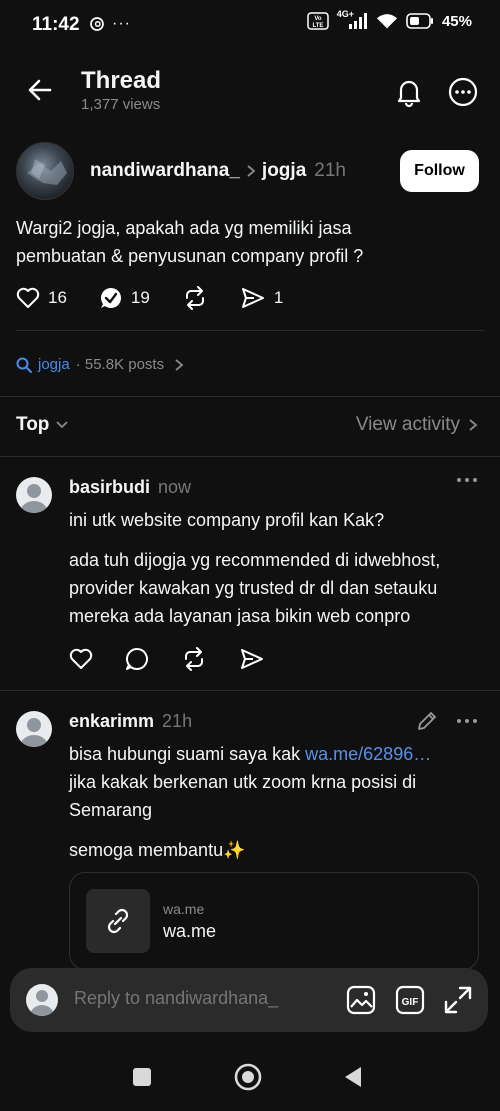  What do you see at coordinates (427, 721) in the screenshot?
I see `edit-pencil-icon` at bounding box center [427, 721].